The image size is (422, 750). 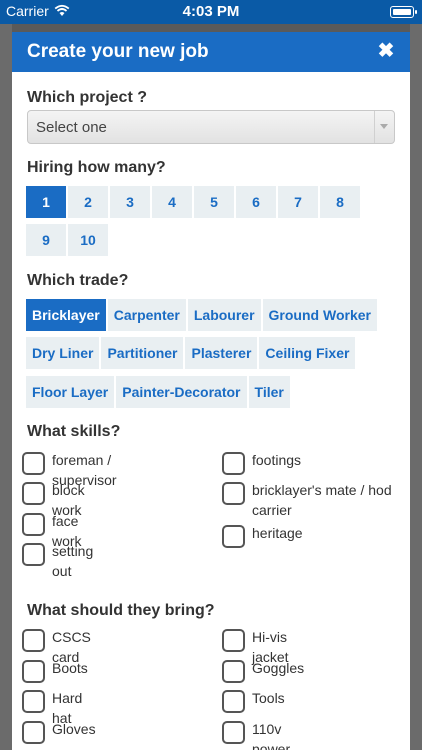 I want to click on status-bar: Carrier 4:03 PM, so click(x=211, y=12).